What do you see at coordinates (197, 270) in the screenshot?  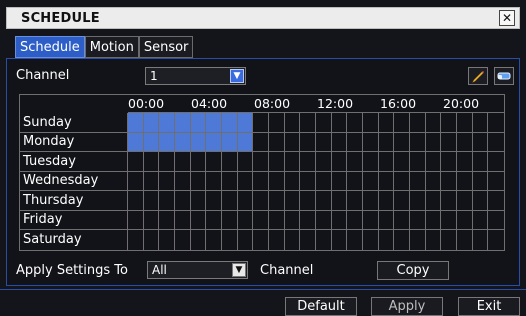 I see `apply-settings-select: All ▼` at bounding box center [197, 270].